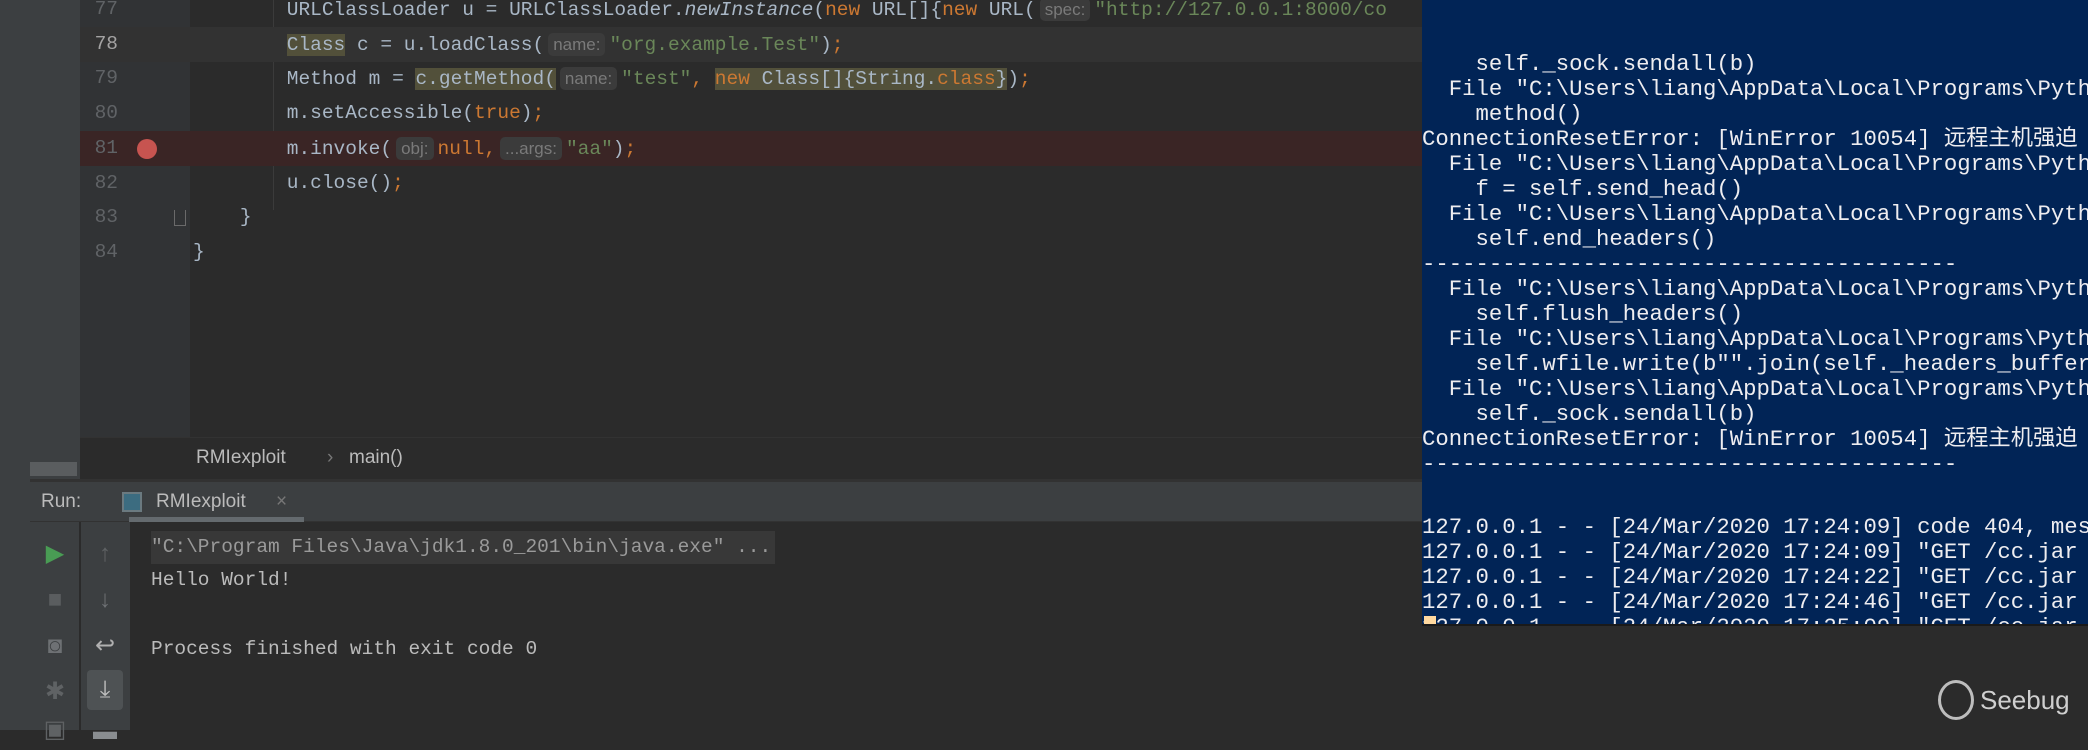 The height and width of the screenshot is (750, 2088). Describe the element at coordinates (1956, 700) in the screenshot. I see `seebug-logo-icon` at that location.